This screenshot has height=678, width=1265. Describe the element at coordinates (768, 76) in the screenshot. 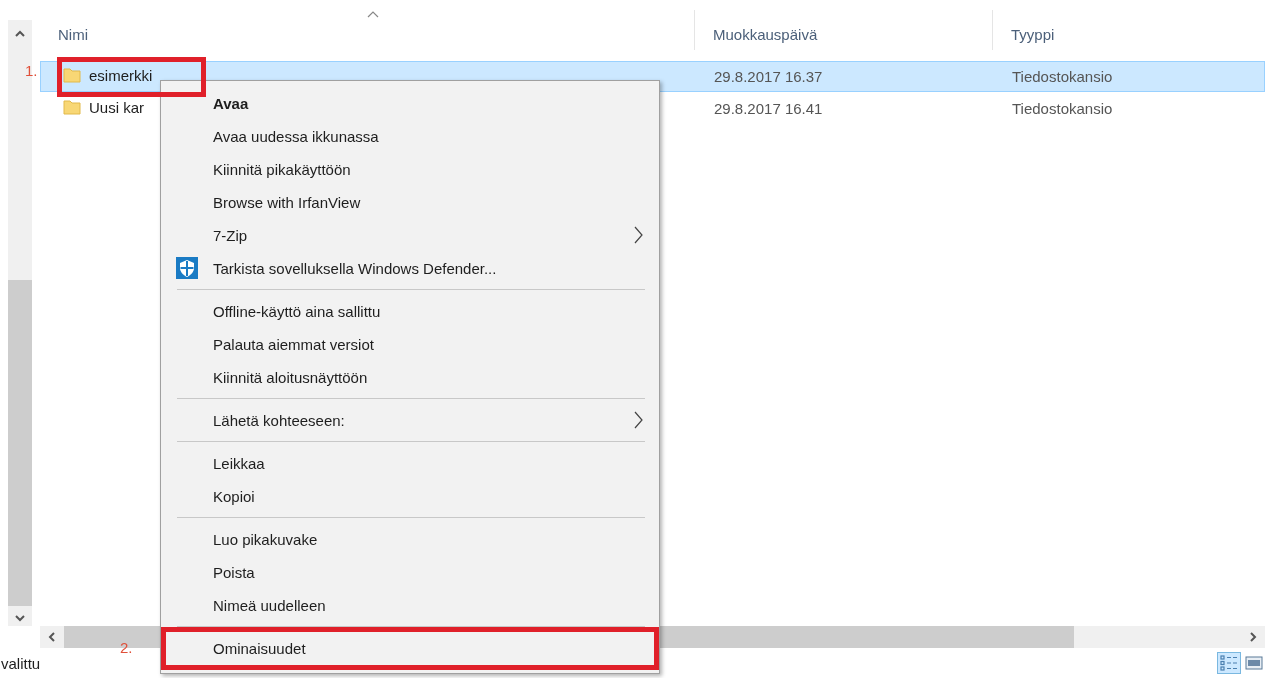

I see `modified-date: 29.8.2017 16.37` at that location.